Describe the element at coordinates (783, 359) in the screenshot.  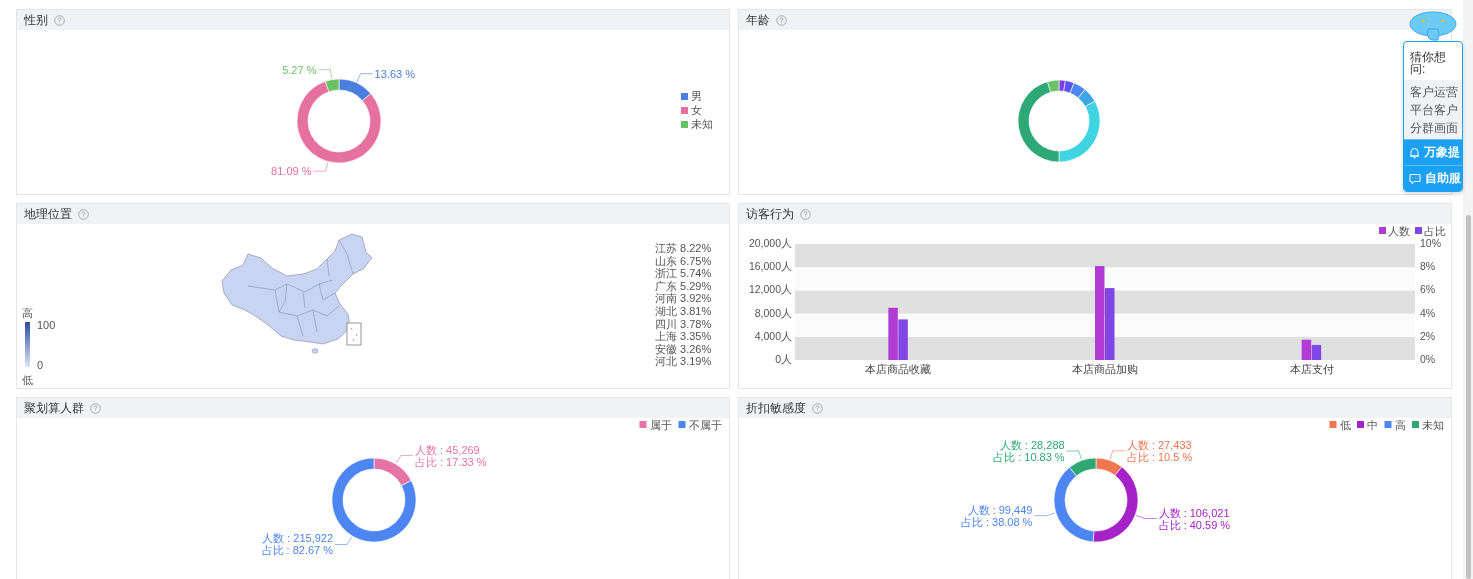
I see `axis-tick-label: 0人` at that location.